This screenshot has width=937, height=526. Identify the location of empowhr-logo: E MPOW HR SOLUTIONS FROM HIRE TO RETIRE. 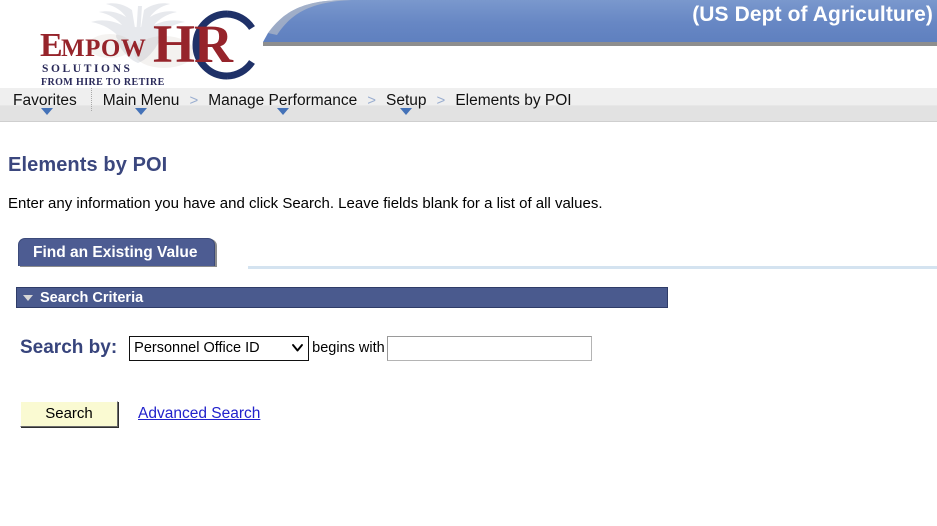
(139, 44).